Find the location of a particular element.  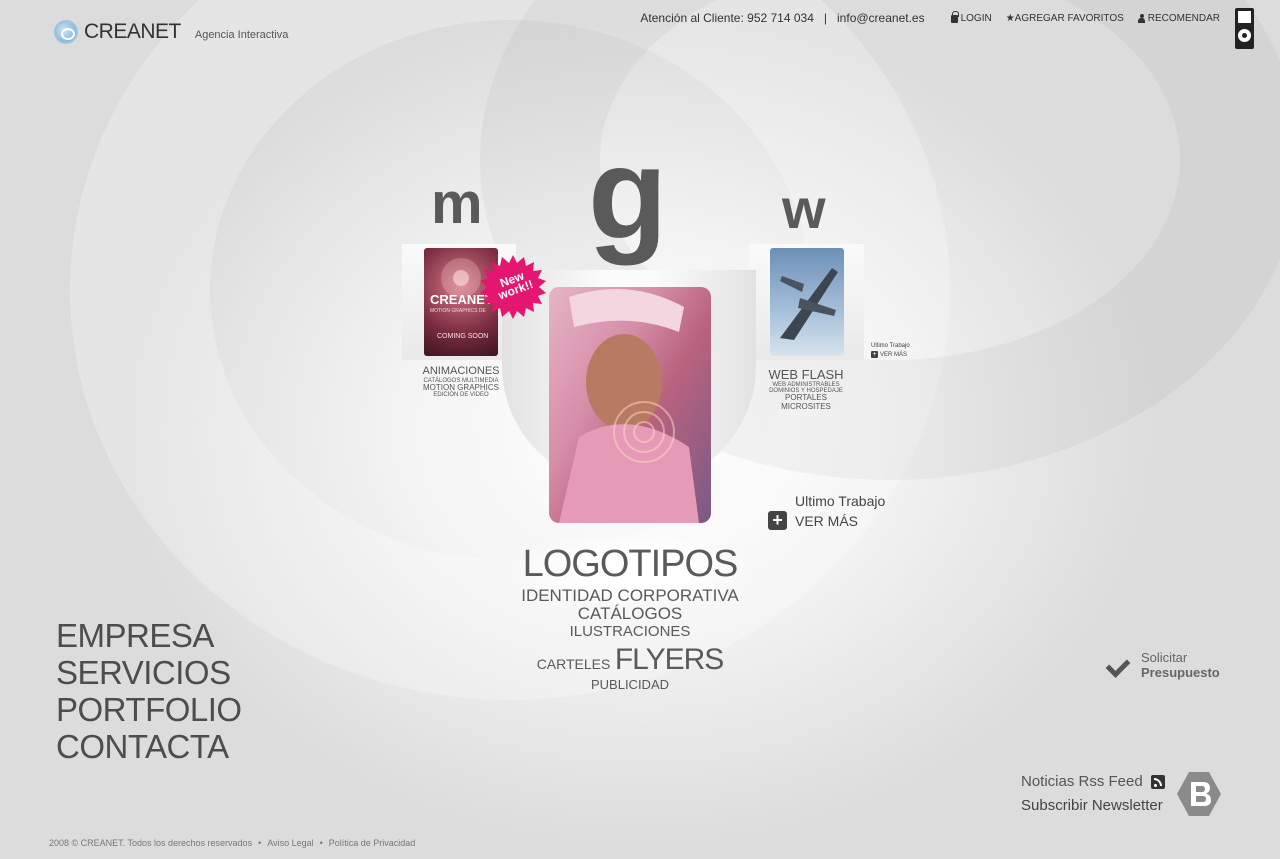

rss-label: Noticias Rss Feed is located at coordinates (1082, 781).